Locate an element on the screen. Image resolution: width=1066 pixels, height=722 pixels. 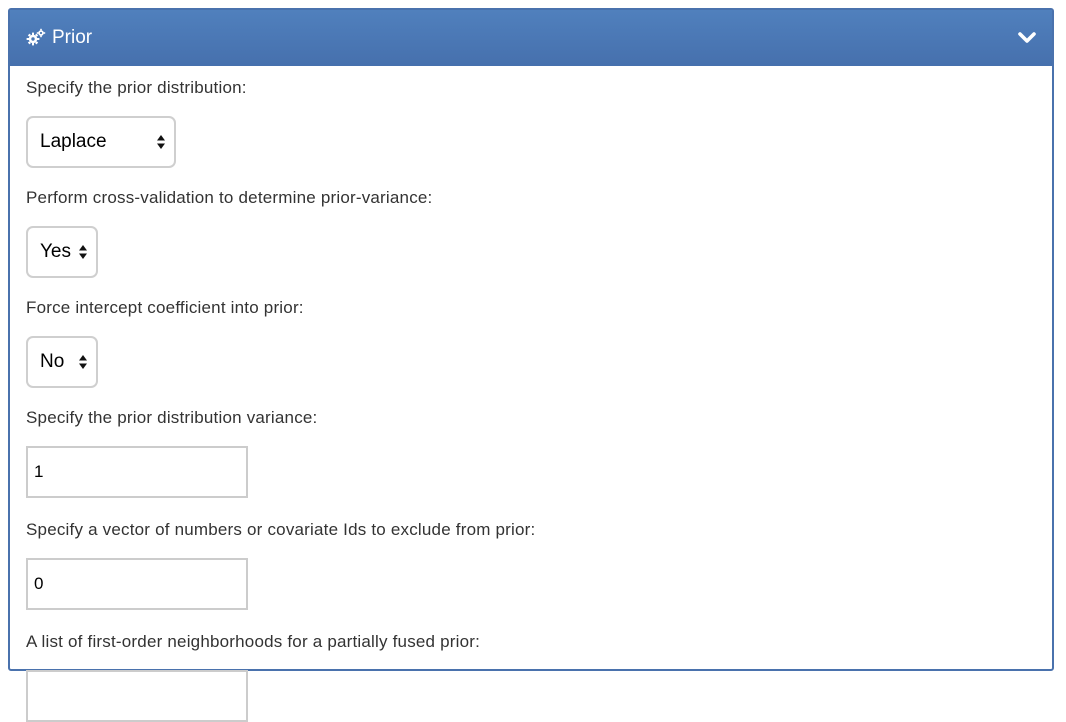
prior-distribution-group: Specify the prior distribution: Laplace is located at coordinates (531, 131).